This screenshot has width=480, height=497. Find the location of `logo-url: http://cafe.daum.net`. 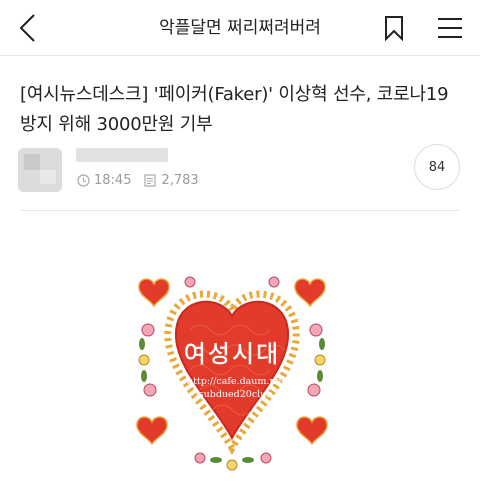

logo-url: http://cafe.daum.net is located at coordinates (236, 381).